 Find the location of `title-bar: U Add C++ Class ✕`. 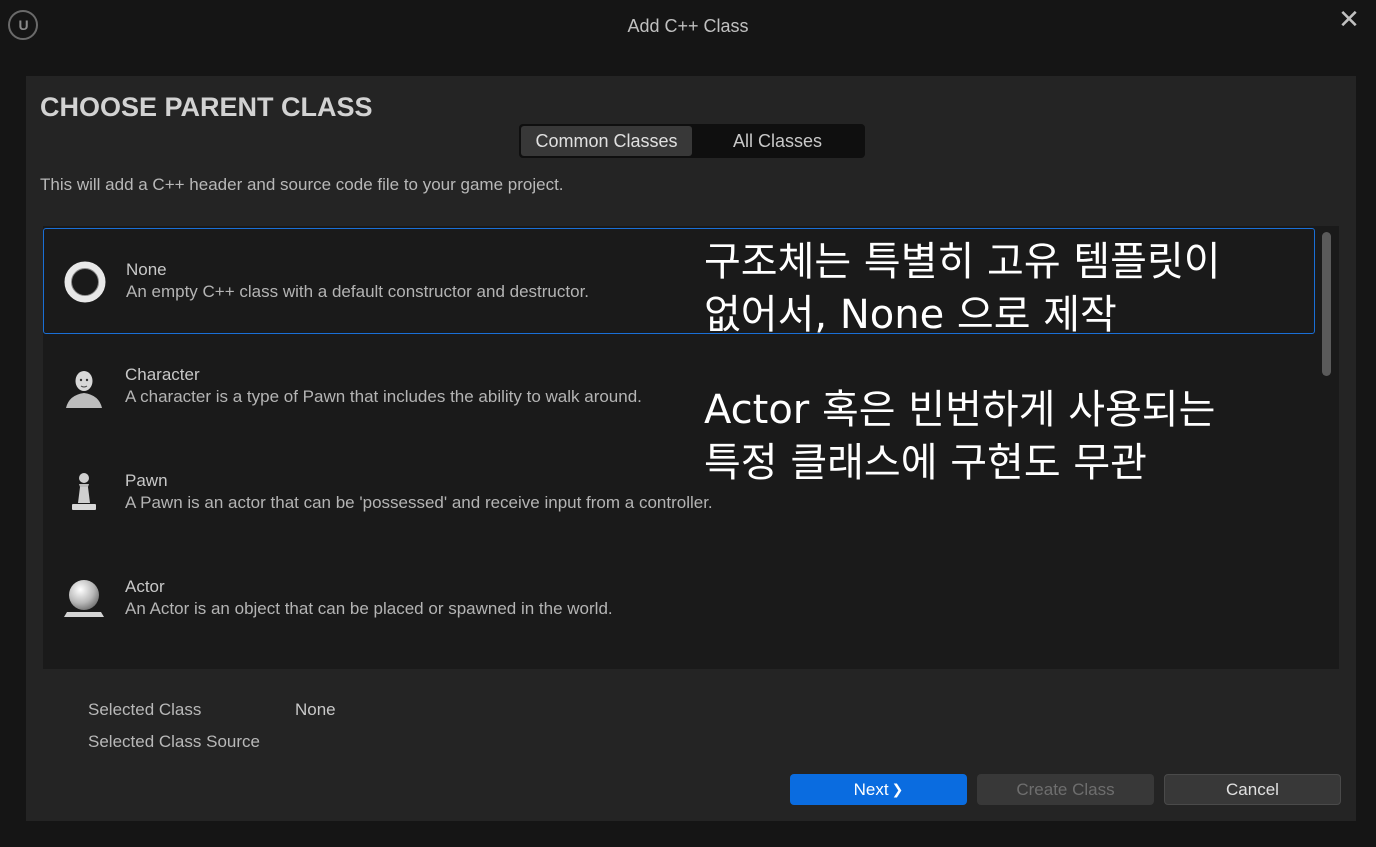

title-bar: U Add C++ Class ✕ is located at coordinates (688, 27).